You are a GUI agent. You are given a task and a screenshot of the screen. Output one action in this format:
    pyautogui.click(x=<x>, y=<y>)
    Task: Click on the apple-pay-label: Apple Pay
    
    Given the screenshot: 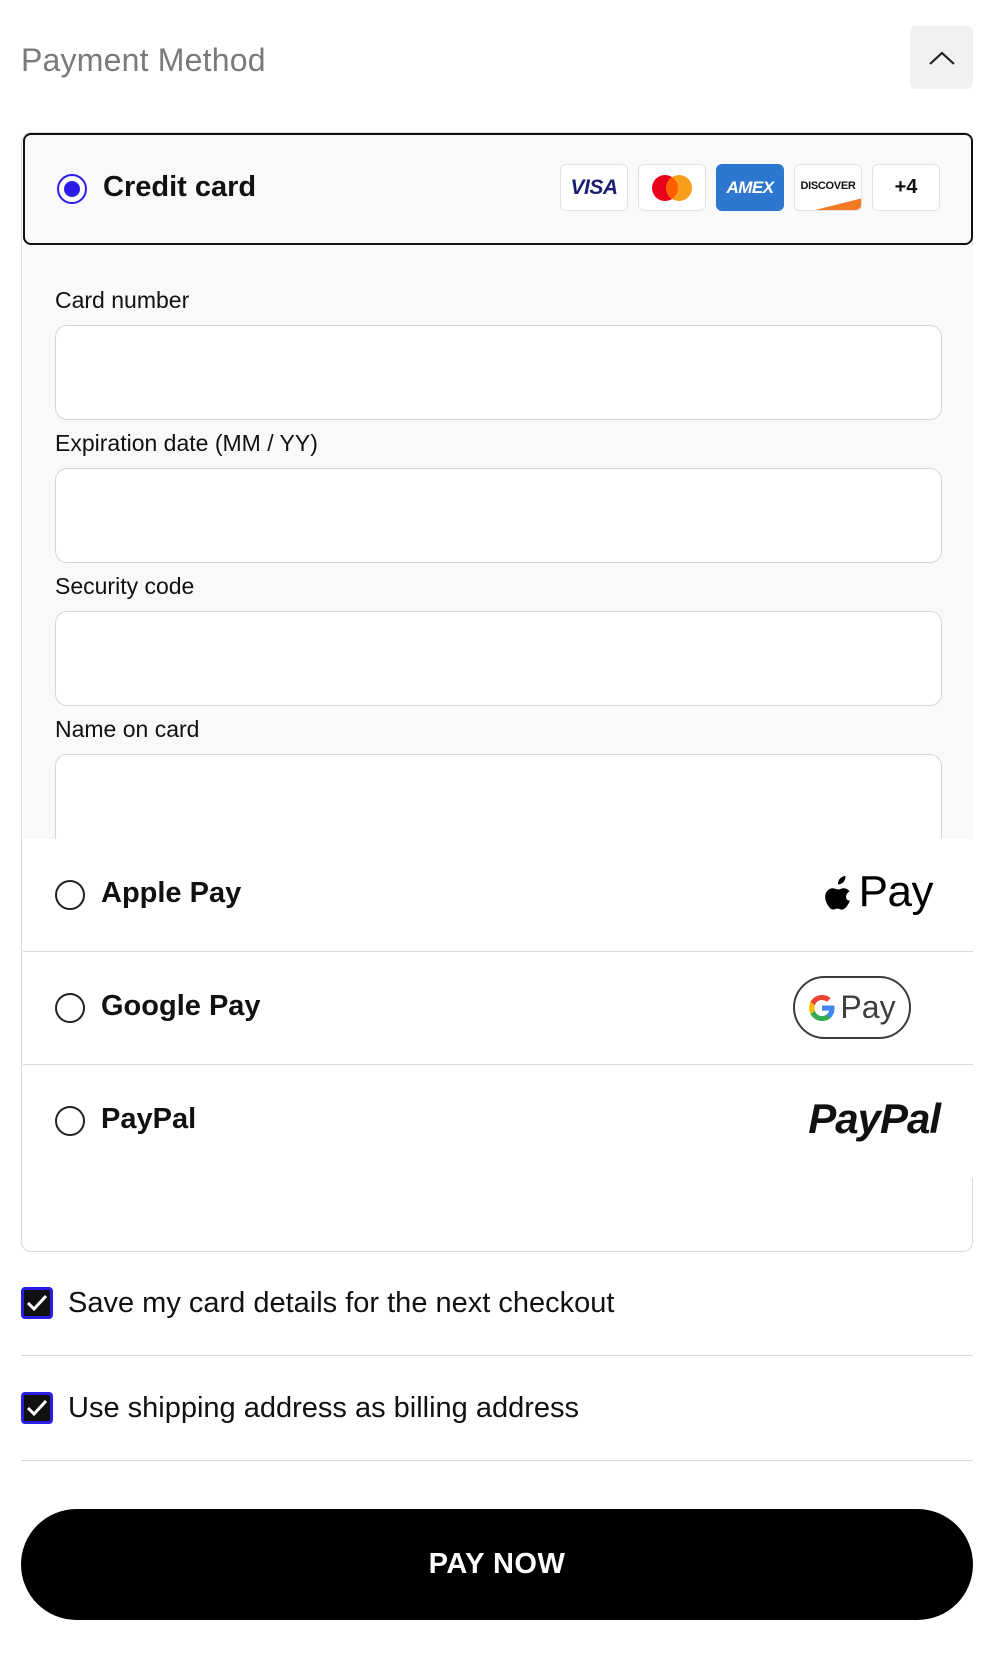 What is the action you would take?
    pyautogui.click(x=171, y=893)
    